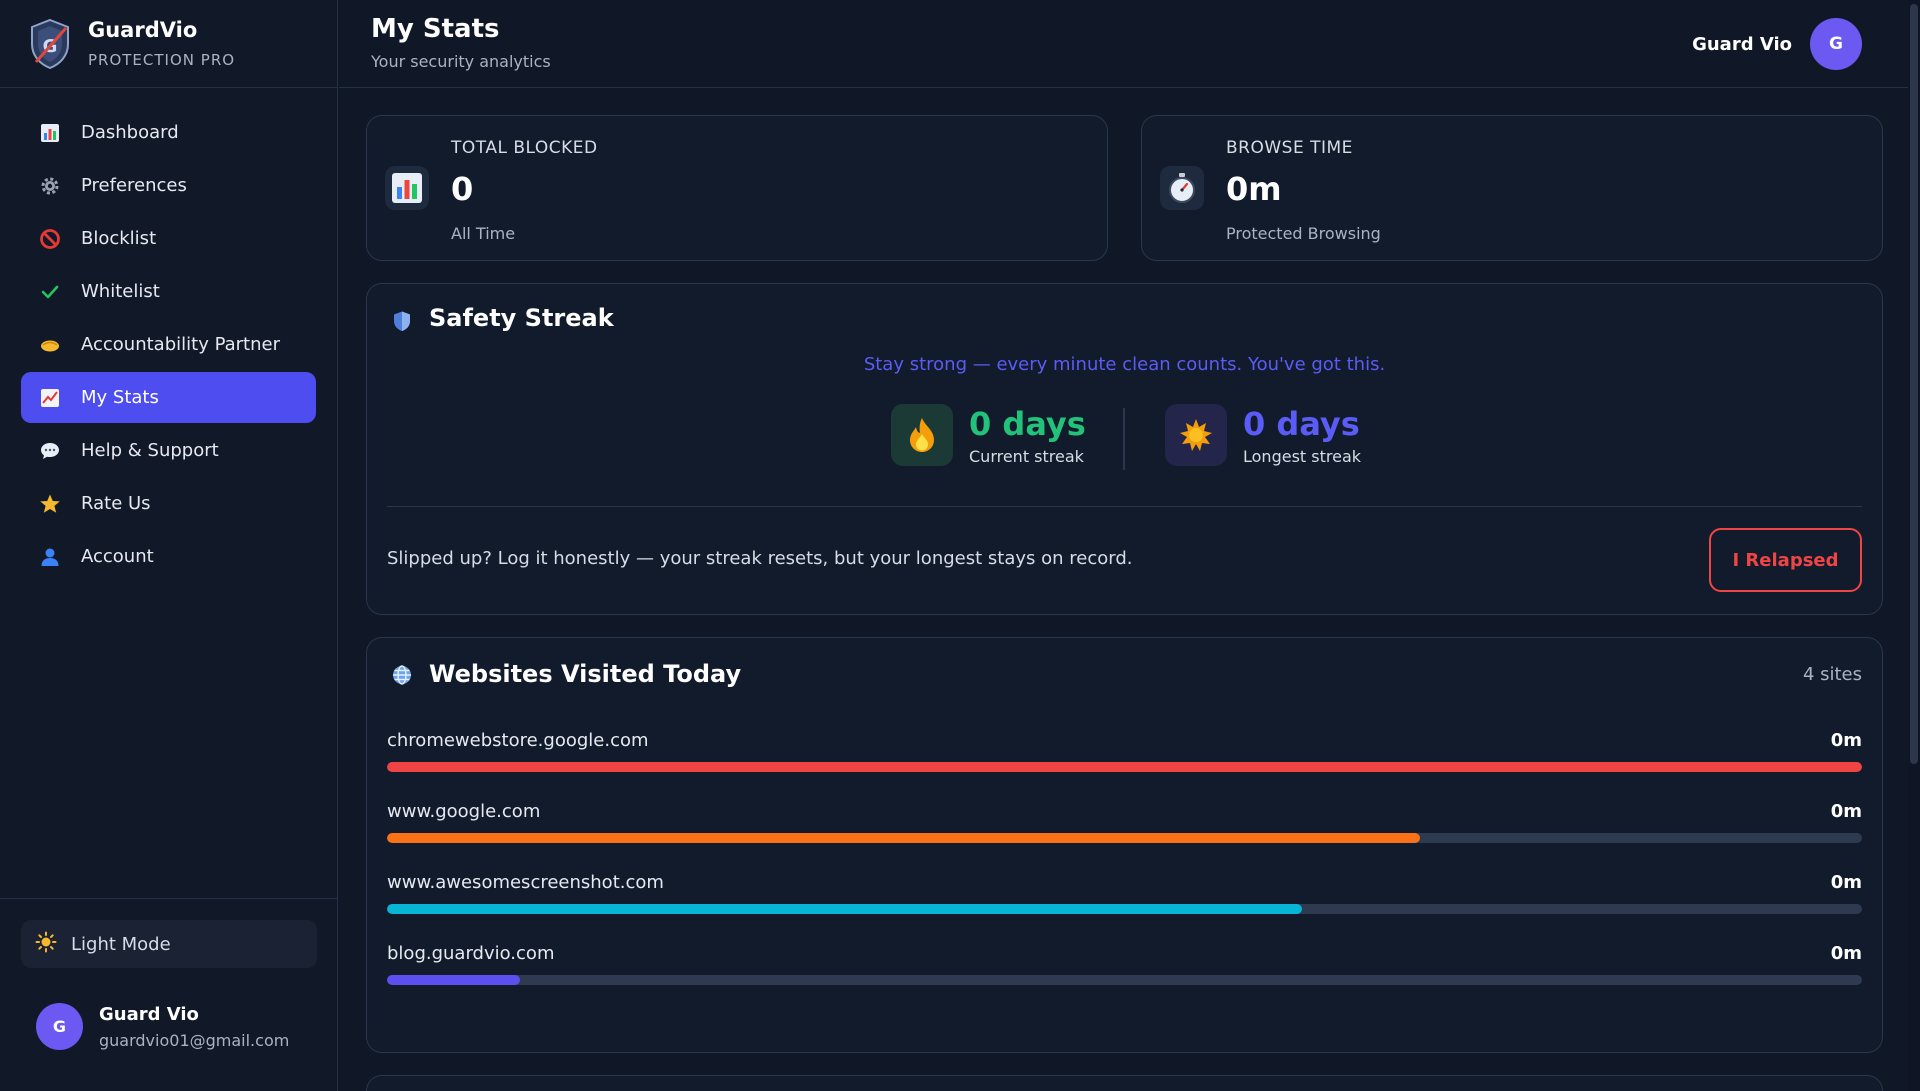 The width and height of the screenshot is (1920, 1091). I want to click on sidebar-item-preferences: Preferences, so click(168, 185).